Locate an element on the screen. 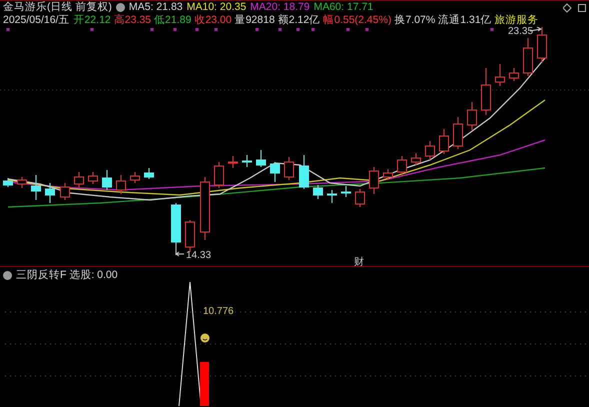 This screenshot has width=589, height=407. low-price-label: 14.33 is located at coordinates (199, 255).